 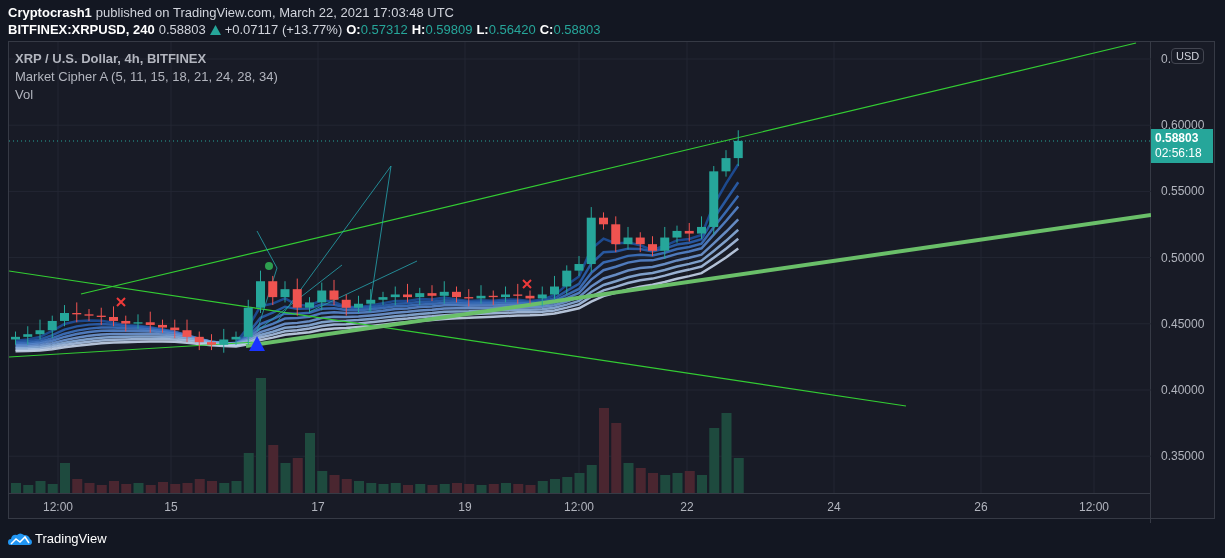 What do you see at coordinates (465, 507) in the screenshot?
I see `time-tick: 19` at bounding box center [465, 507].